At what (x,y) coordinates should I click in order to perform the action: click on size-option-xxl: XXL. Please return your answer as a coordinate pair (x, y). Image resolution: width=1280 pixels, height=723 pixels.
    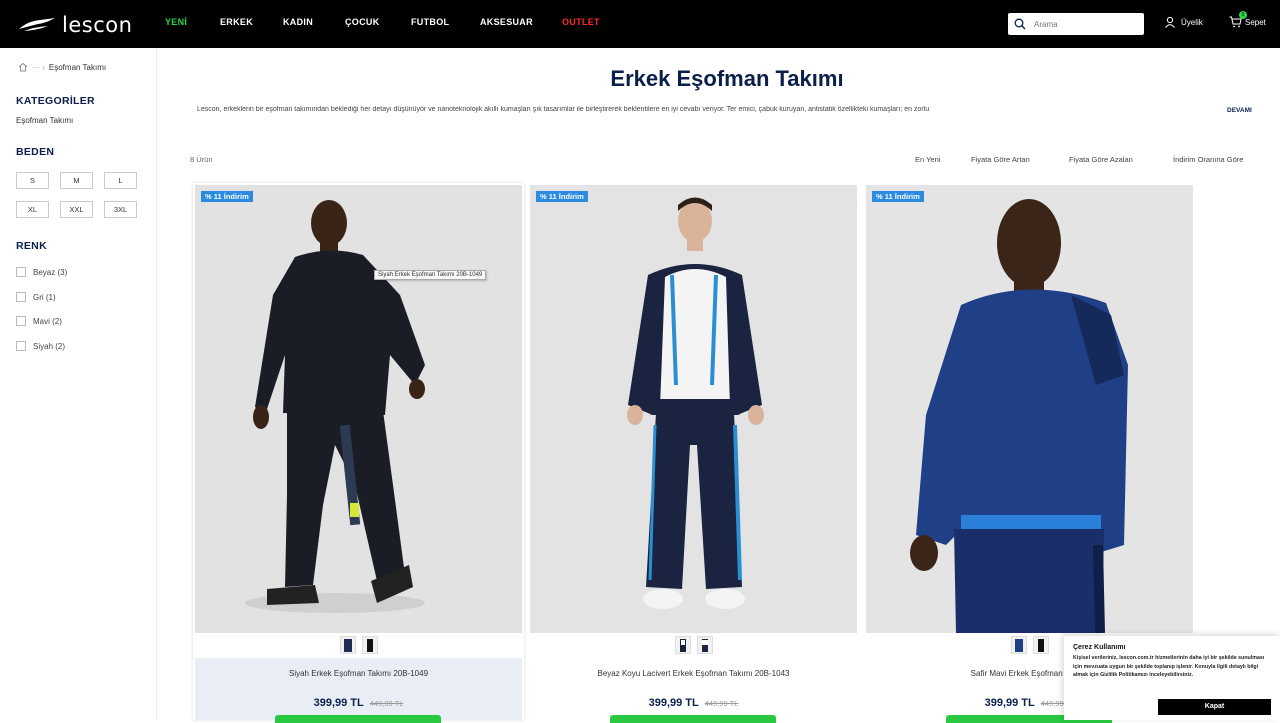
    Looking at the image, I should click on (76, 209).